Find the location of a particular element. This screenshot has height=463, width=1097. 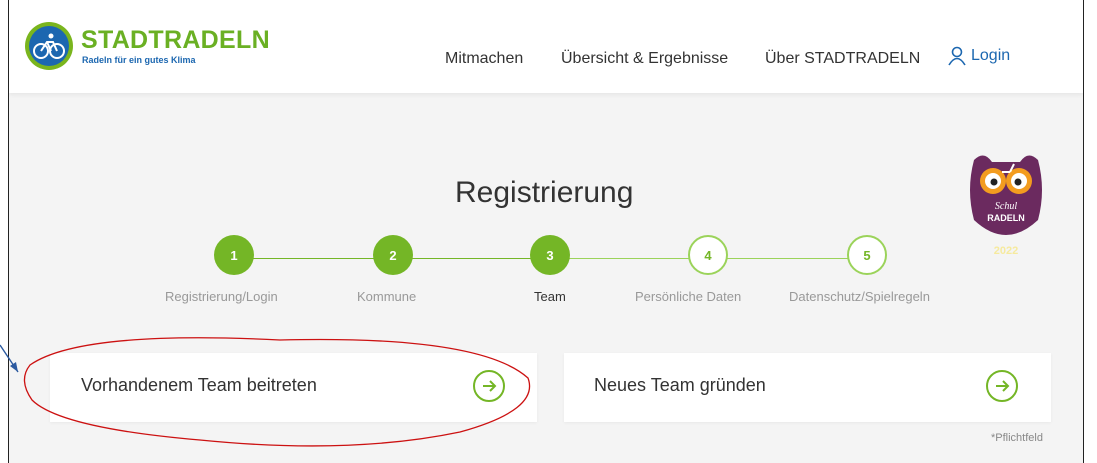

join-team-label: Vorhandenem Team beitreten is located at coordinates (199, 385).